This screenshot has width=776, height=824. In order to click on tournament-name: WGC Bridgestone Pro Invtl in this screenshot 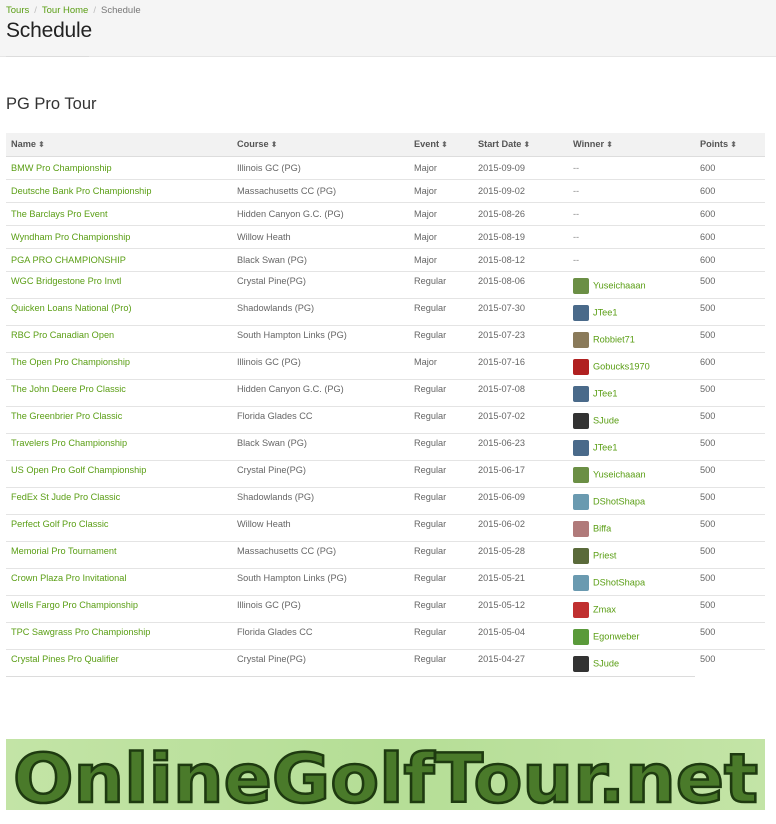, I will do `click(119, 285)`.